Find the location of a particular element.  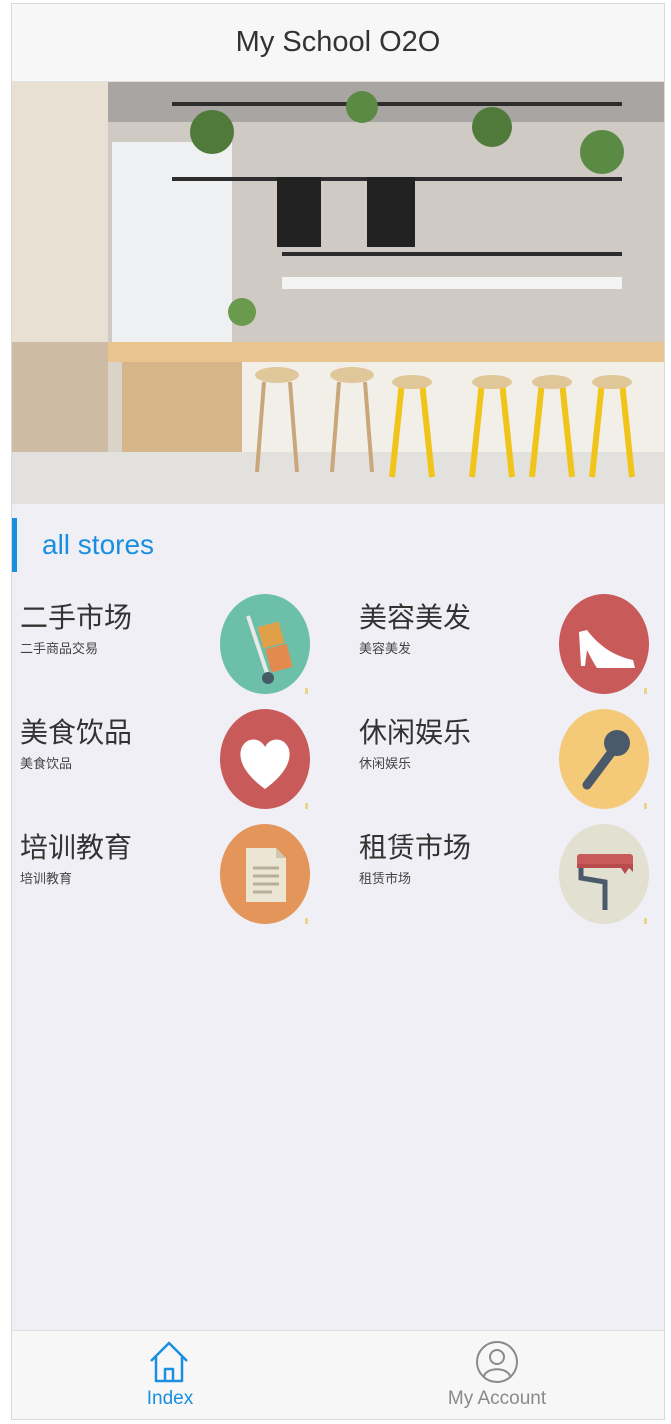

category-item-rental: 租赁市场 租赁市场 is located at coordinates (501, 875).